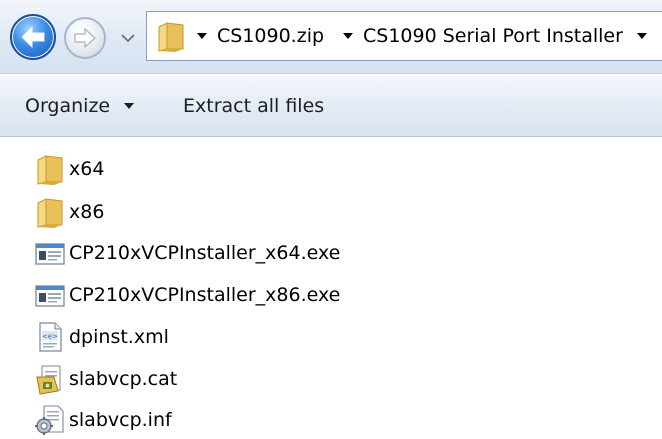 The height and width of the screenshot is (439, 662). I want to click on setup-information-icon, so click(50, 420).